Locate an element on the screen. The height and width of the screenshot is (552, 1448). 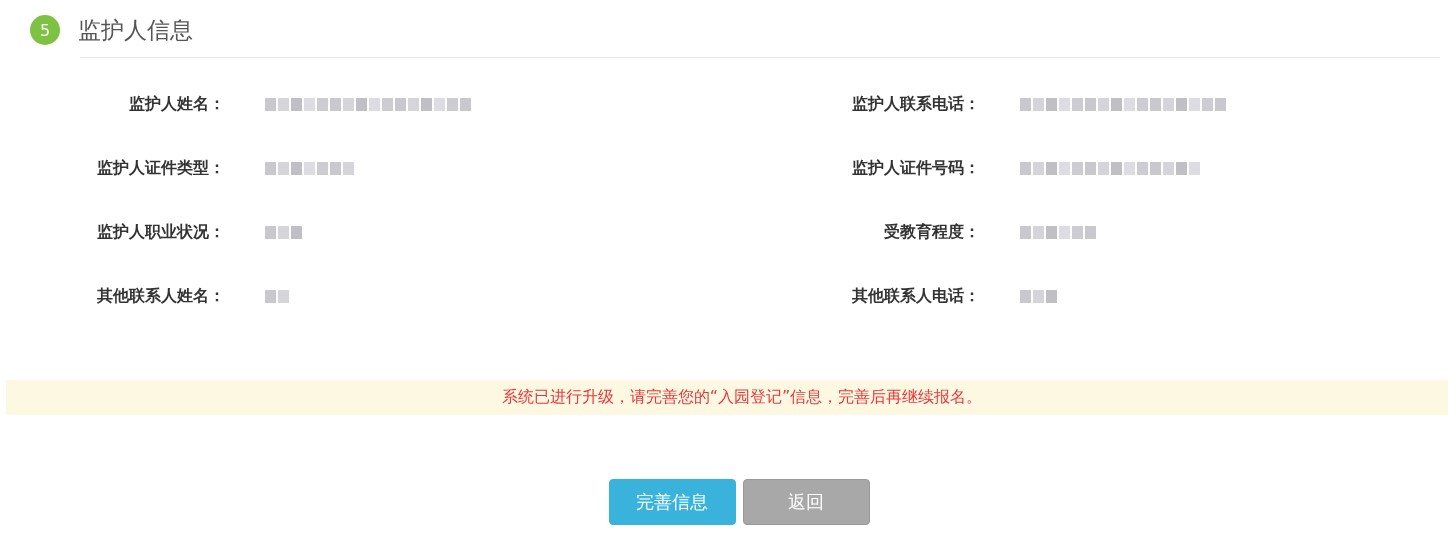
field-label: 监护人证件号码： is located at coordinates (916, 168).